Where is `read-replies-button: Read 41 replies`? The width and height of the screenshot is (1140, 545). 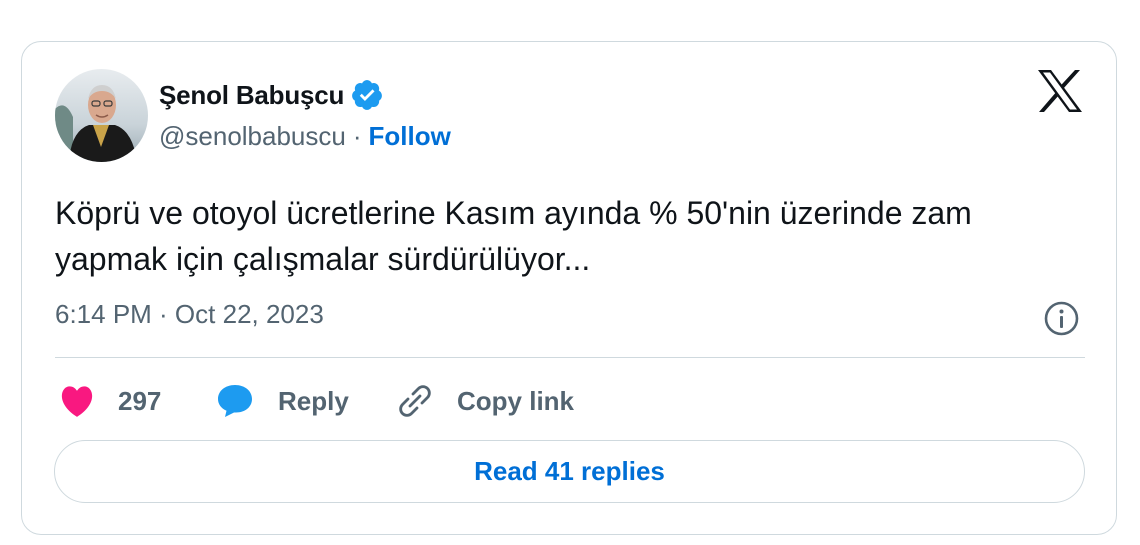
read-replies-button: Read 41 replies is located at coordinates (569, 471).